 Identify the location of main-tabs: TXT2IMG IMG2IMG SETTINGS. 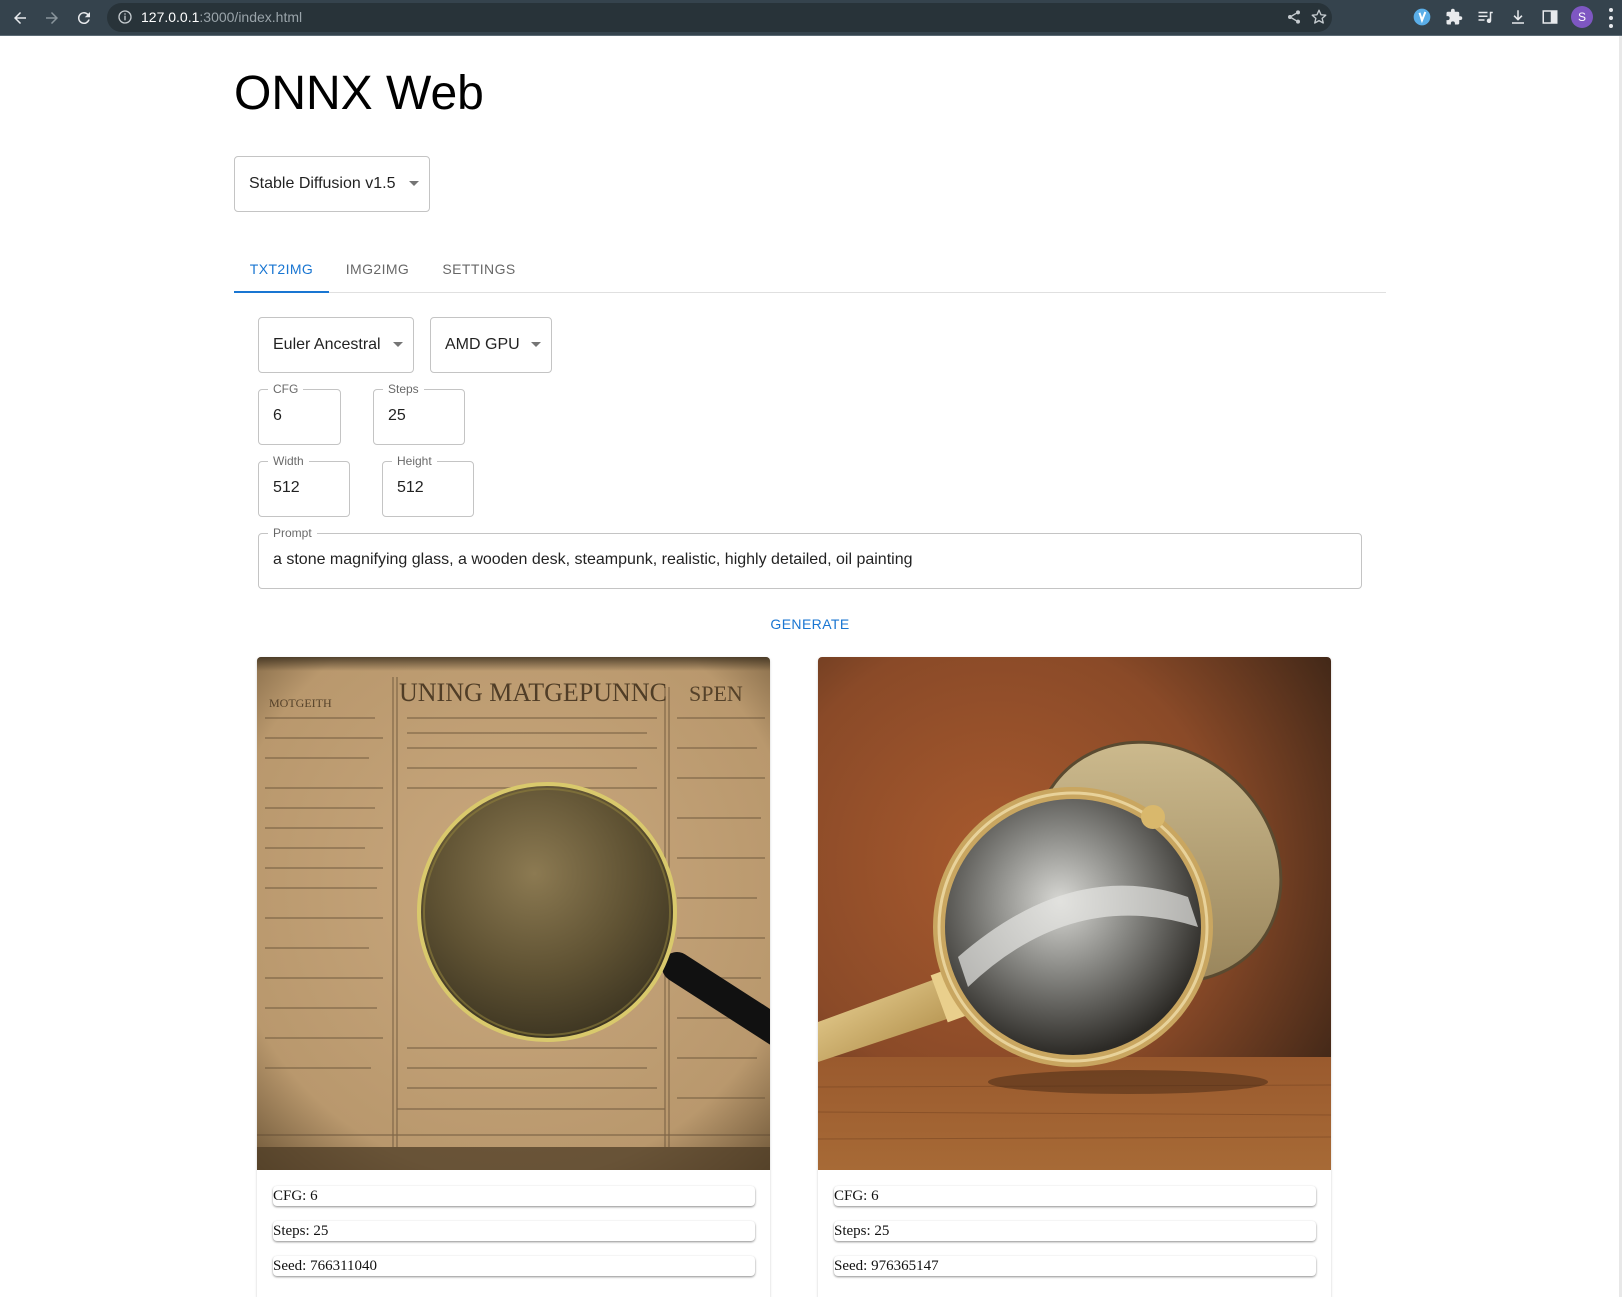
(810, 269).